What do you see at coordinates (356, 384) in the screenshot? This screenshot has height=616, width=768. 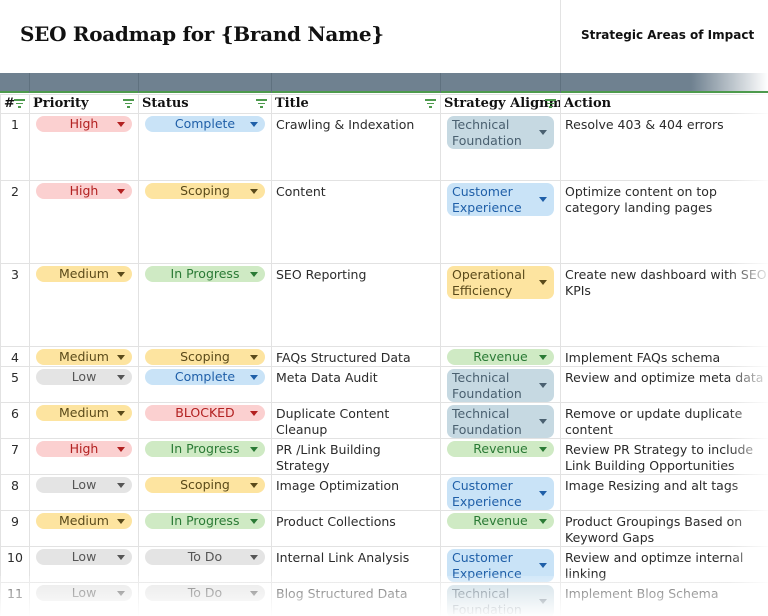 I see `title-cell: Meta Data Audit` at bounding box center [356, 384].